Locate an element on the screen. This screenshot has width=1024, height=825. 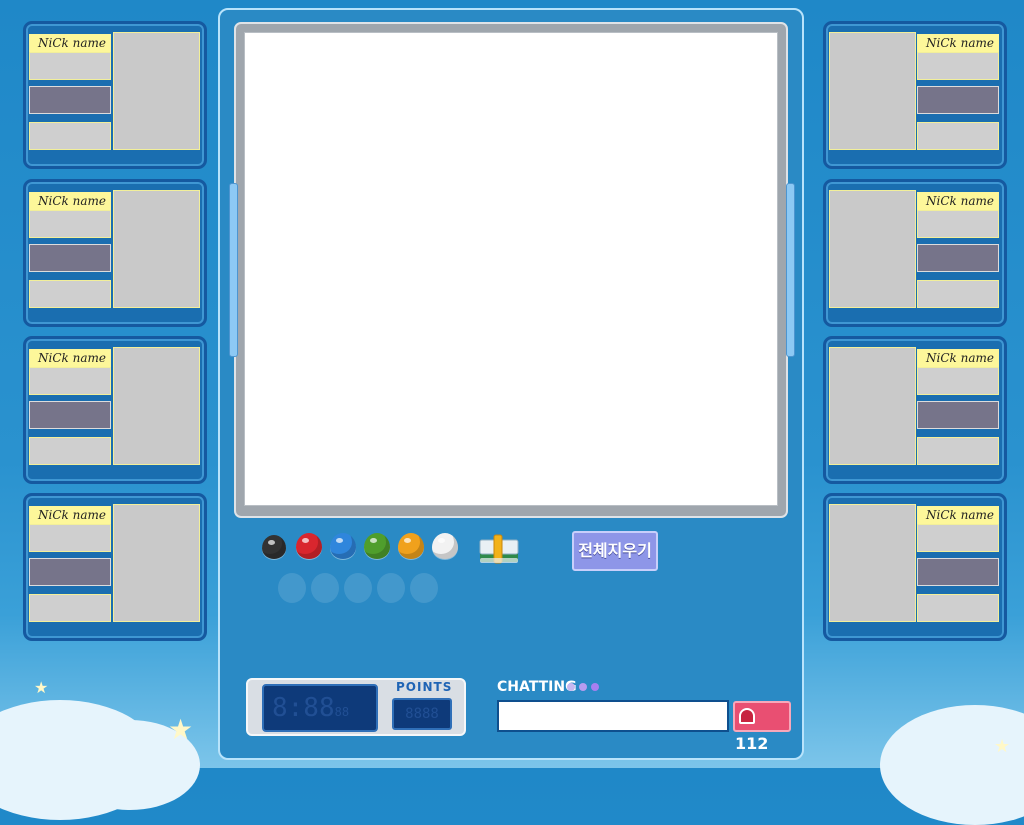
player-card-right-1: NiCk name is located at coordinates (915, 95).